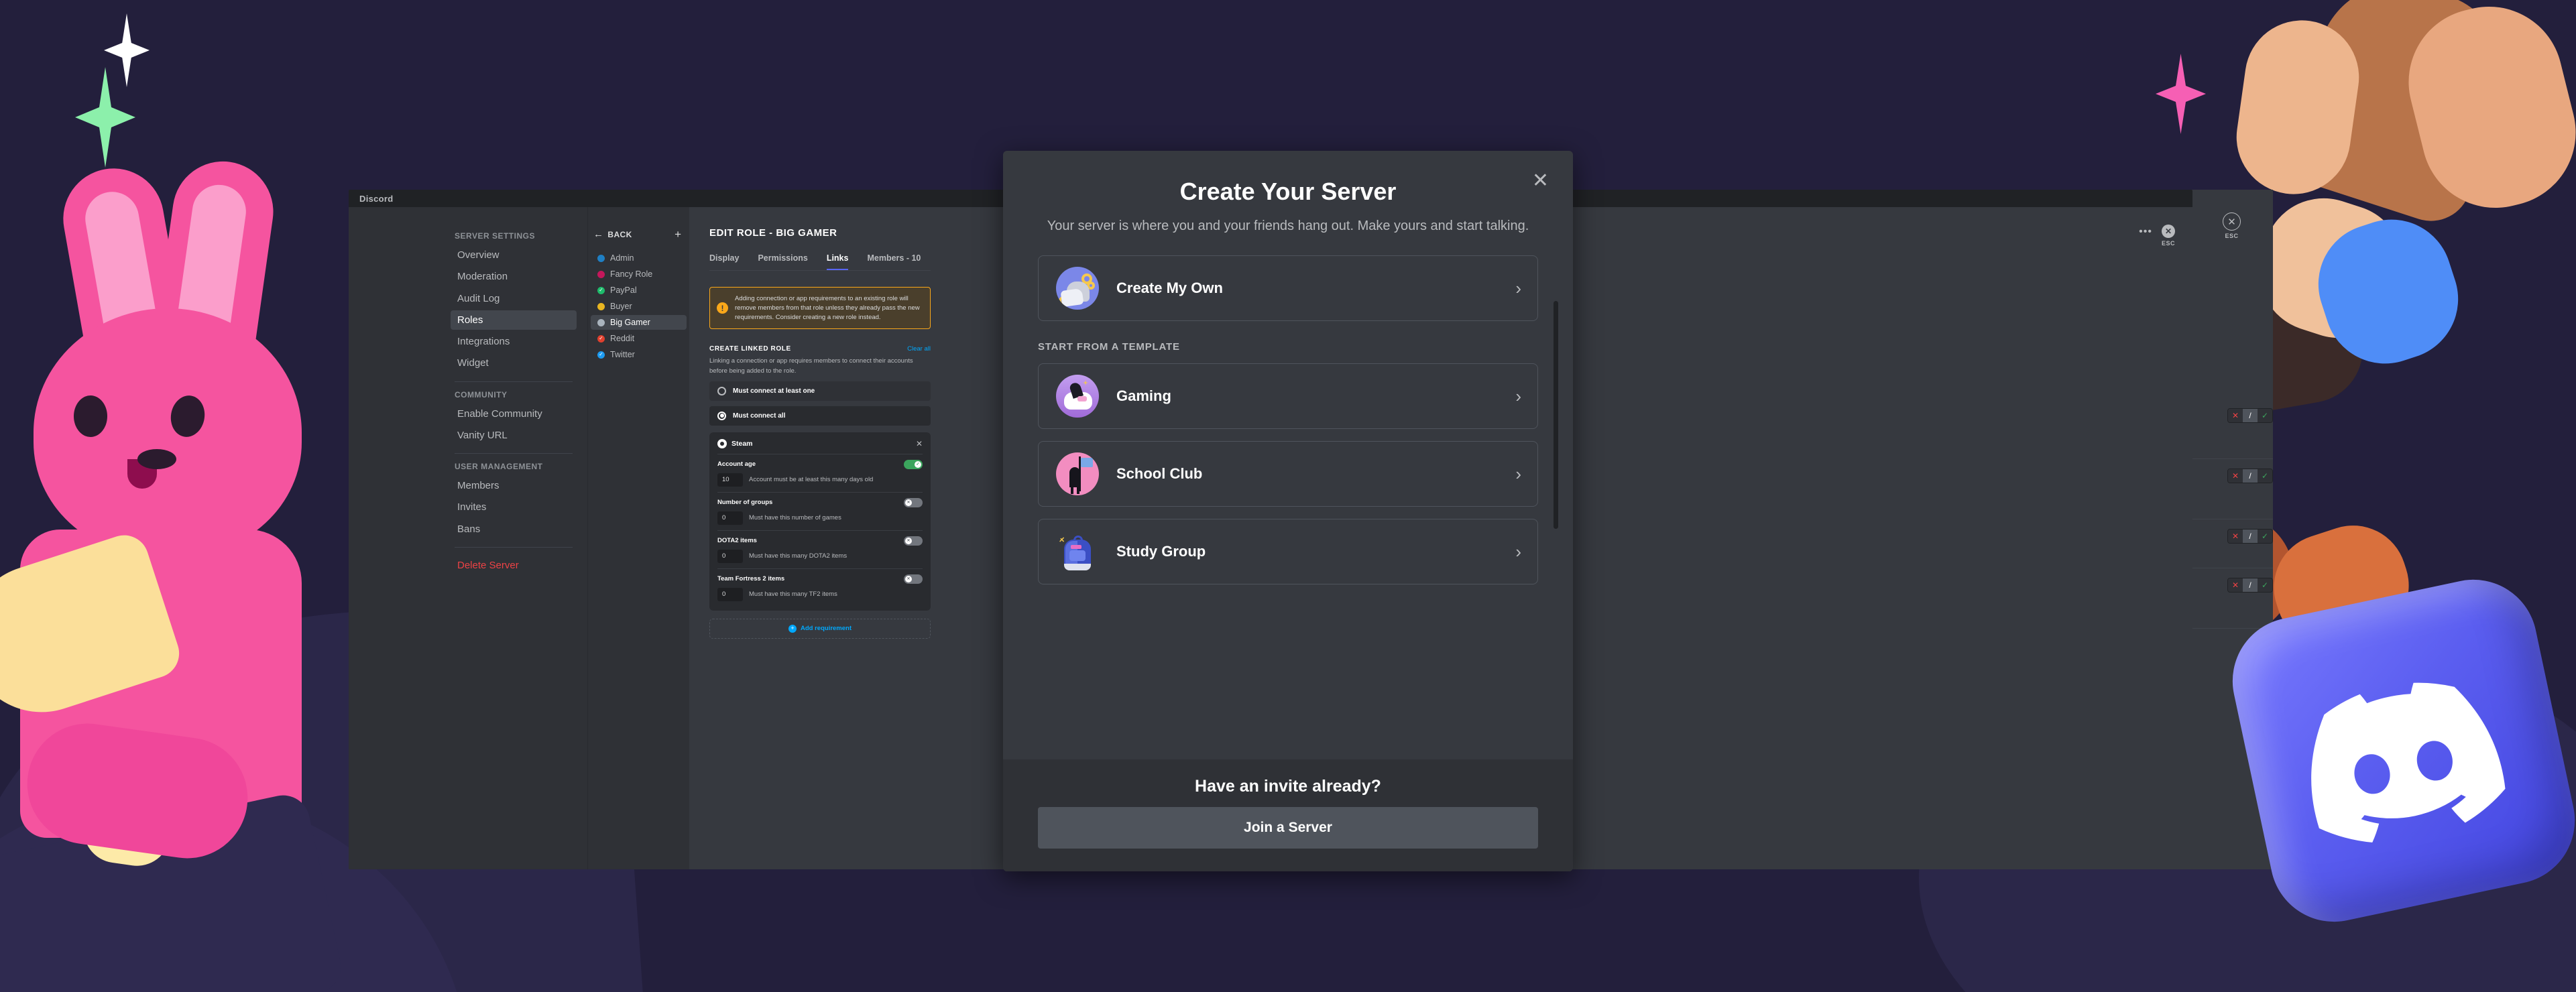 This screenshot has height=992, width=2576. I want to click on role-list-item-big-gamer: Big Gamer, so click(639, 322).